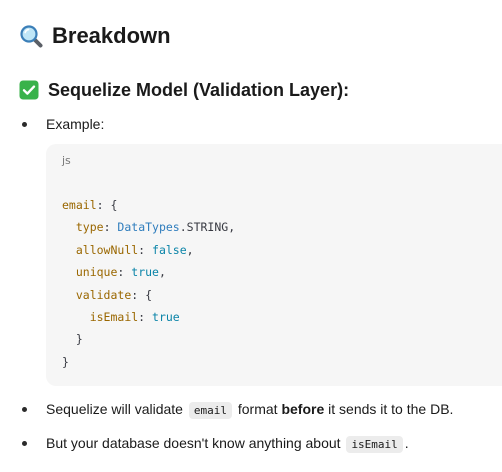  I want to click on code-language-label: js, so click(66, 160).